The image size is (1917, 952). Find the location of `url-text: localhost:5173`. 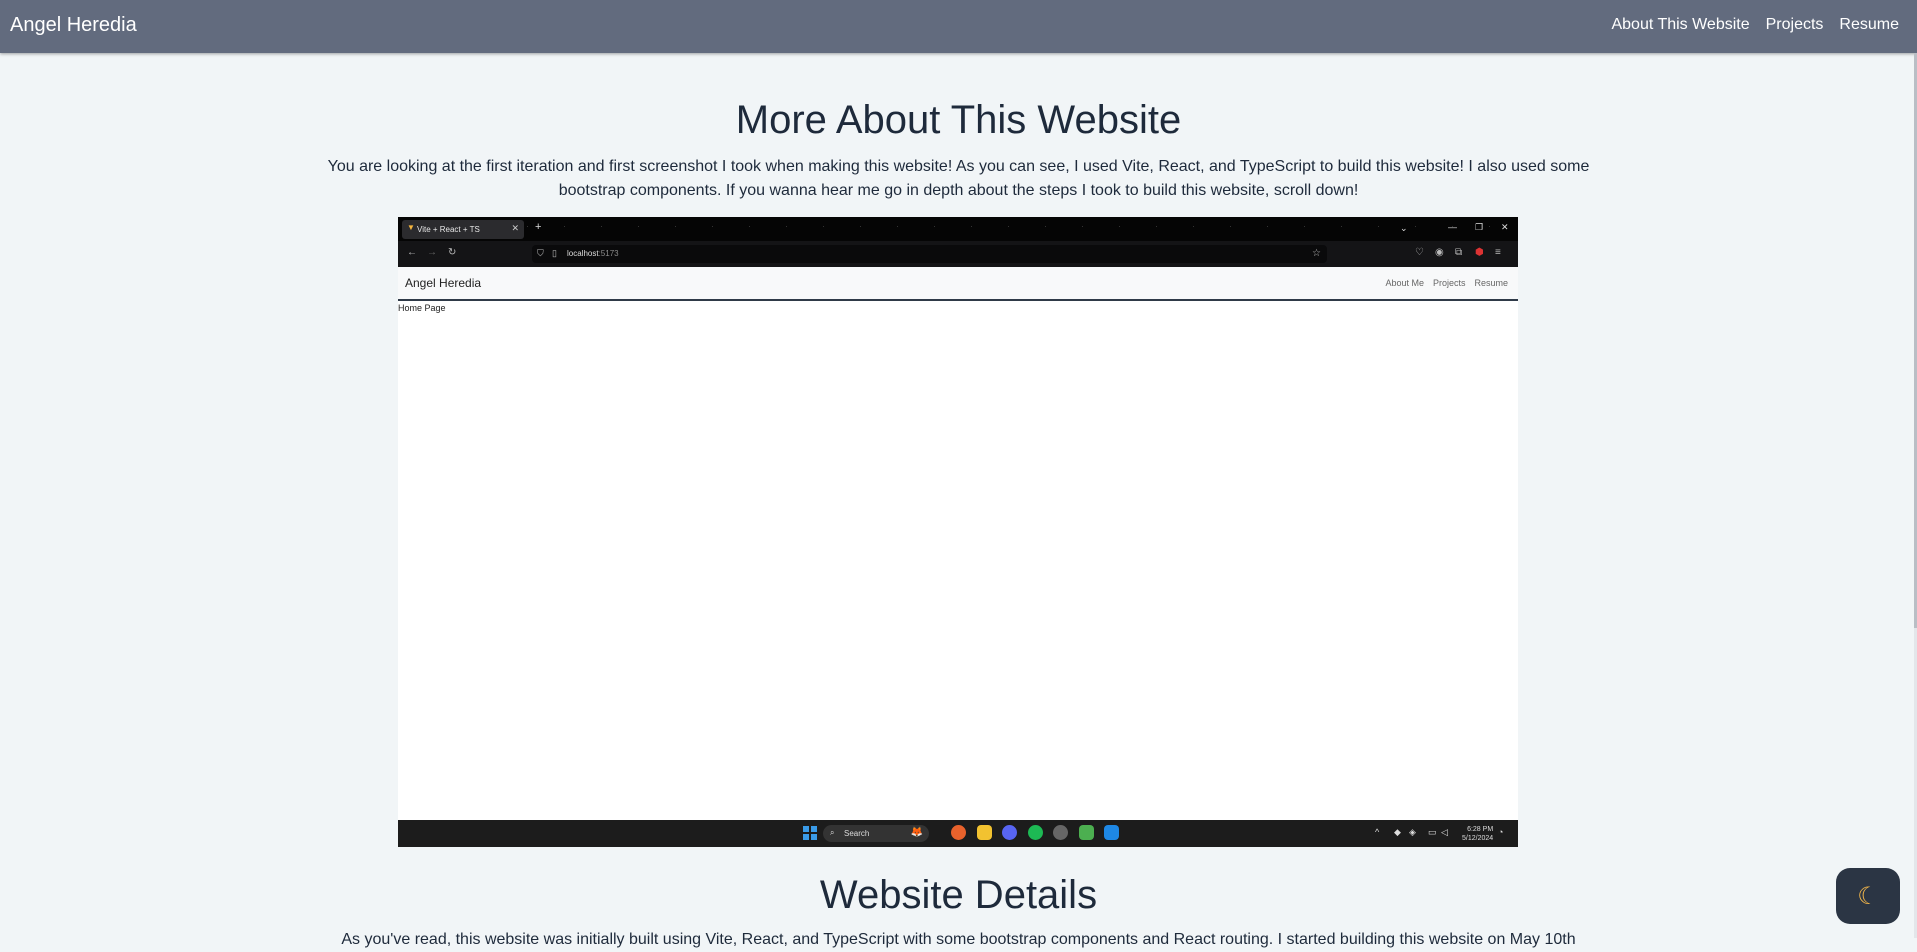

url-text: localhost:5173 is located at coordinates (593, 253).